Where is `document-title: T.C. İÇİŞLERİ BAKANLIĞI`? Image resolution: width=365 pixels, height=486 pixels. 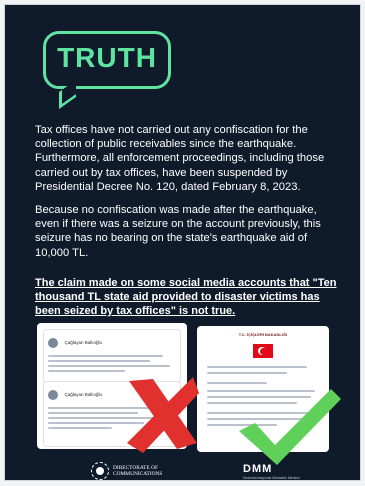
document-title: T.C. İÇİŞLERİ BAKANLIĞI is located at coordinates (263, 334).